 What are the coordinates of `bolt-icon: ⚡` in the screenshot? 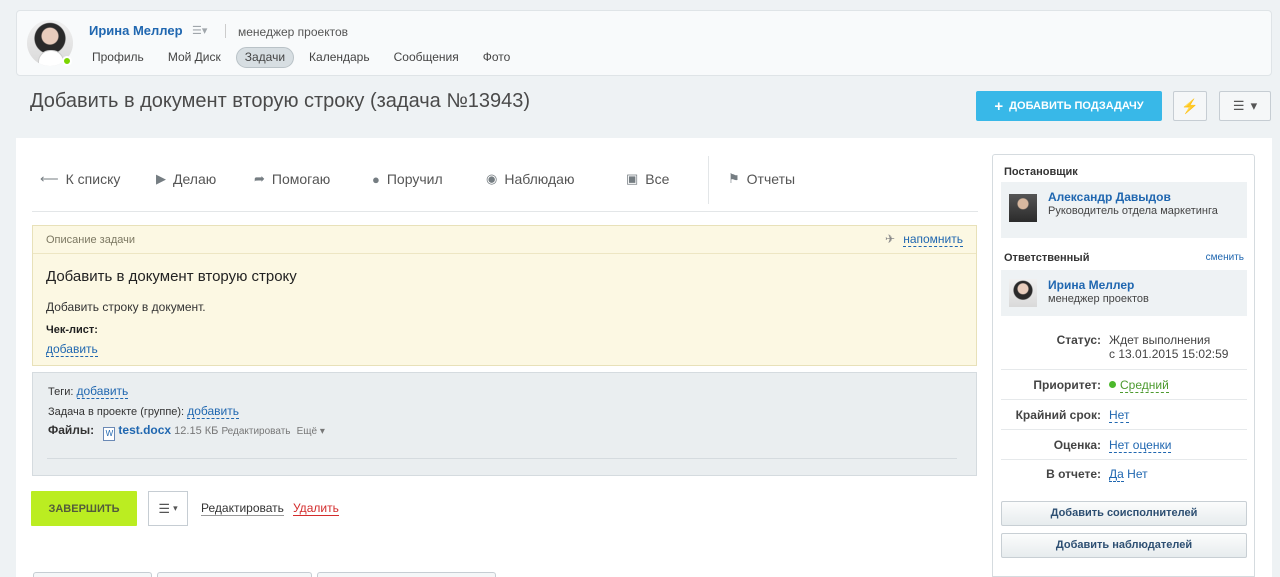 It's located at (1190, 105).